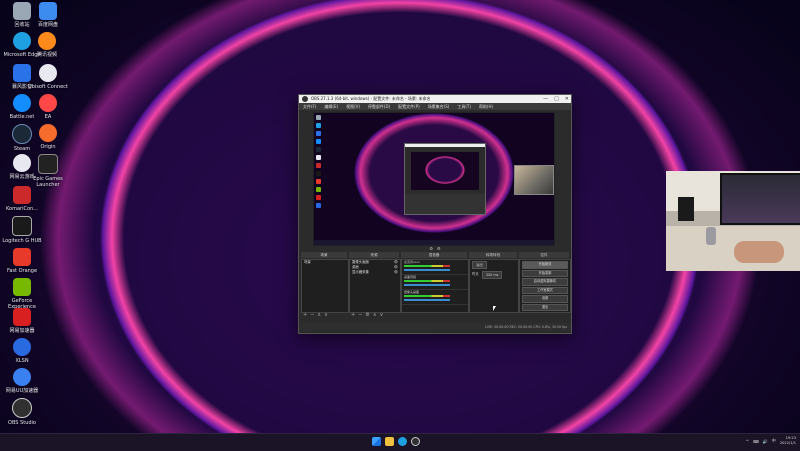 The height and width of the screenshot is (451, 800). What do you see at coordinates (325, 286) in the screenshot?
I see `scenes-list: 场景` at bounding box center [325, 286].